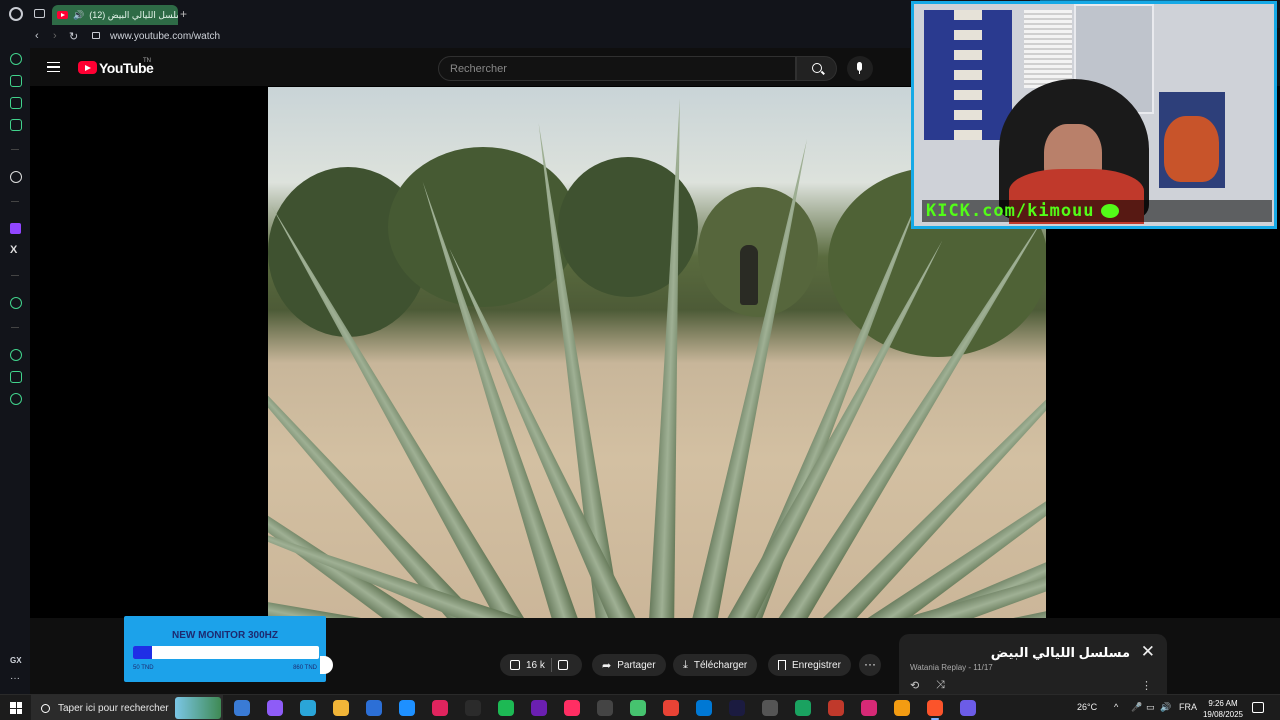 This screenshot has width=1280, height=720. I want to click on clock-time: 9:26 AM, so click(1223, 703).